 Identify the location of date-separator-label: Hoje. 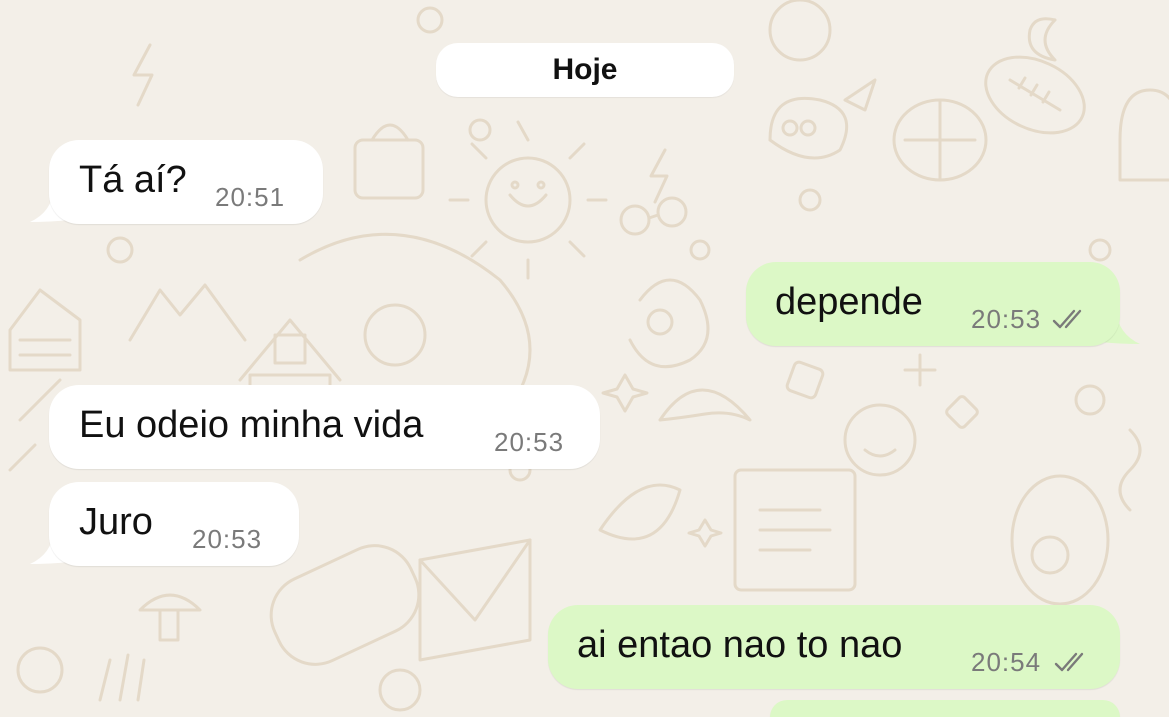
(585, 69).